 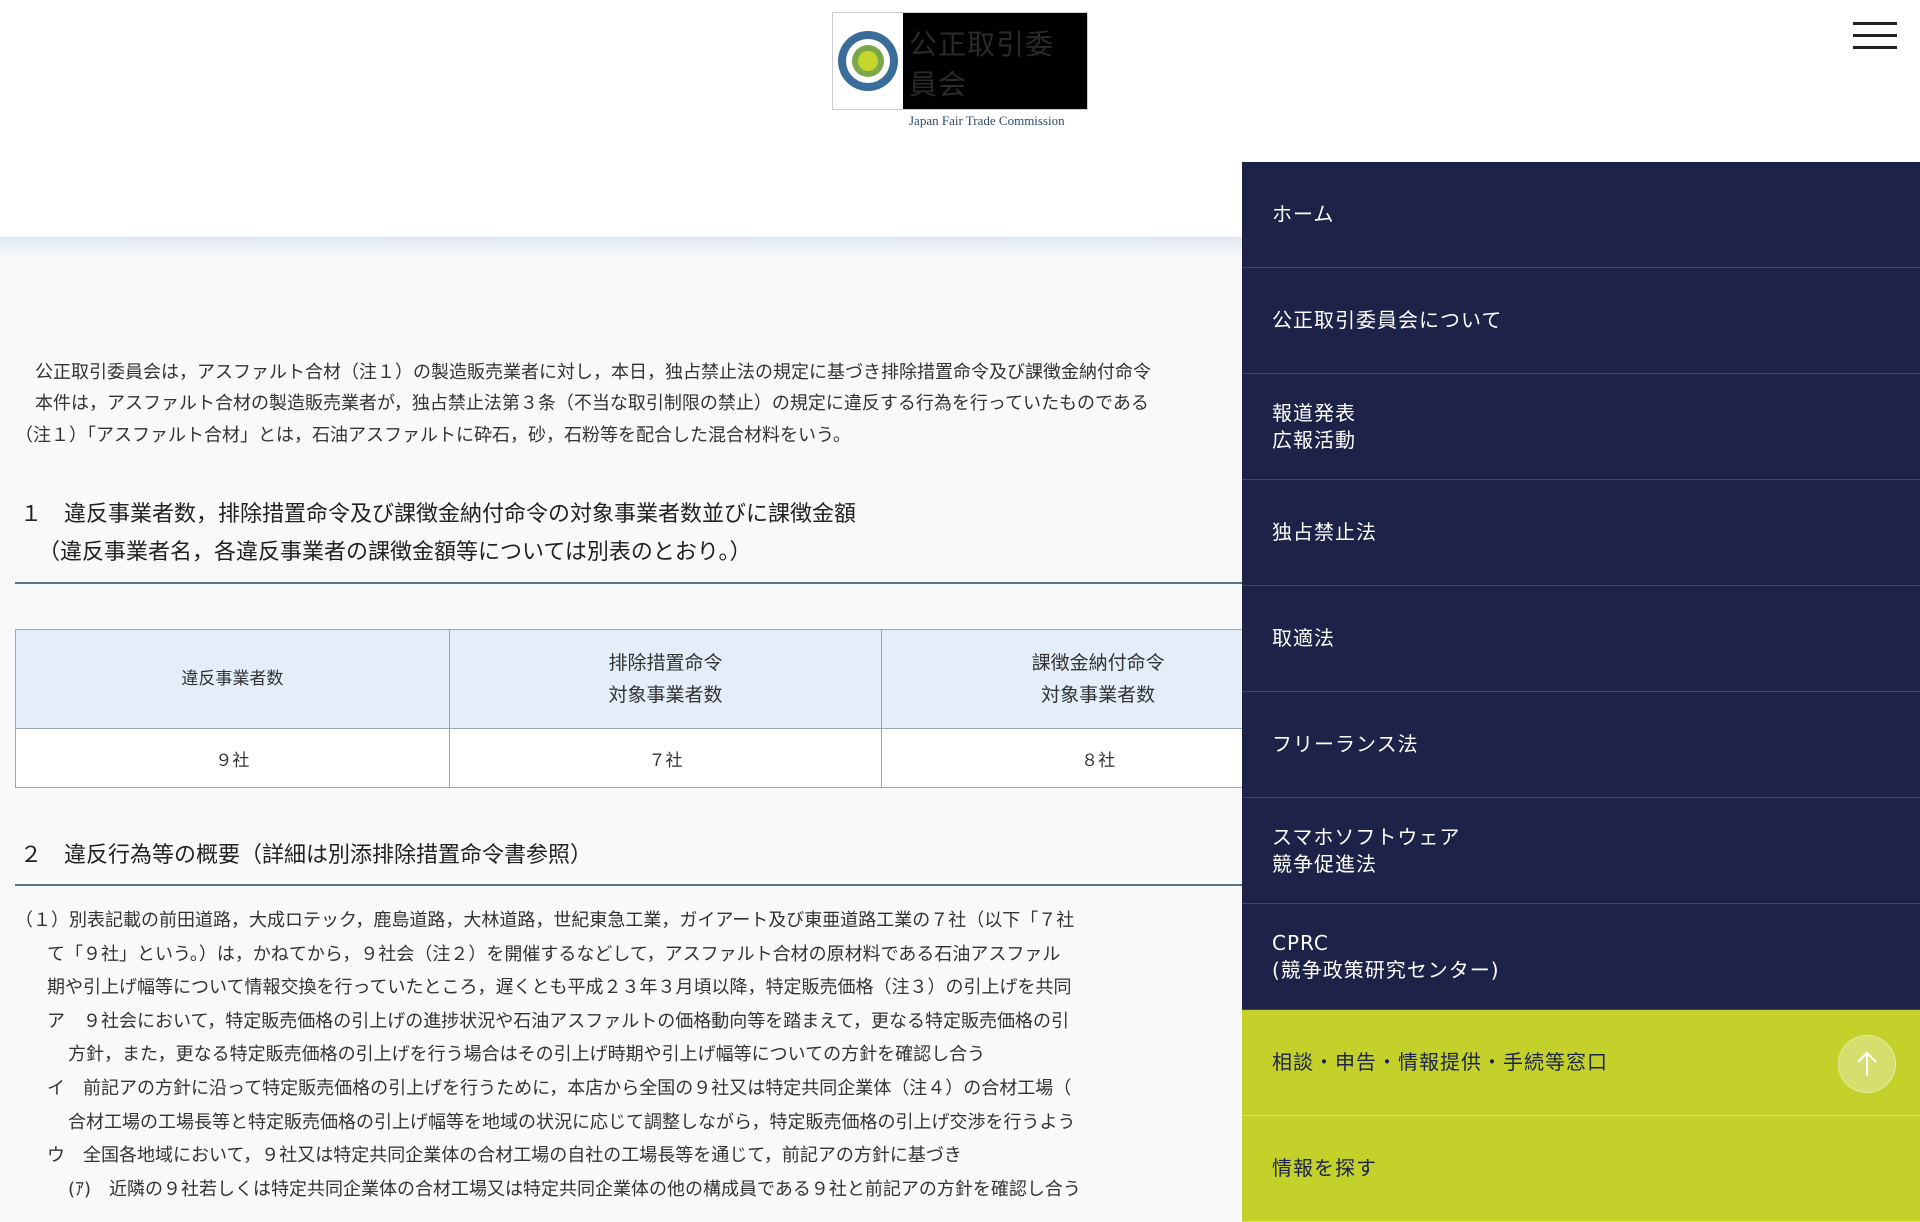 I want to click on menu-item-cprc: CPRC (競争政策研究センター), so click(x=1581, y=957).